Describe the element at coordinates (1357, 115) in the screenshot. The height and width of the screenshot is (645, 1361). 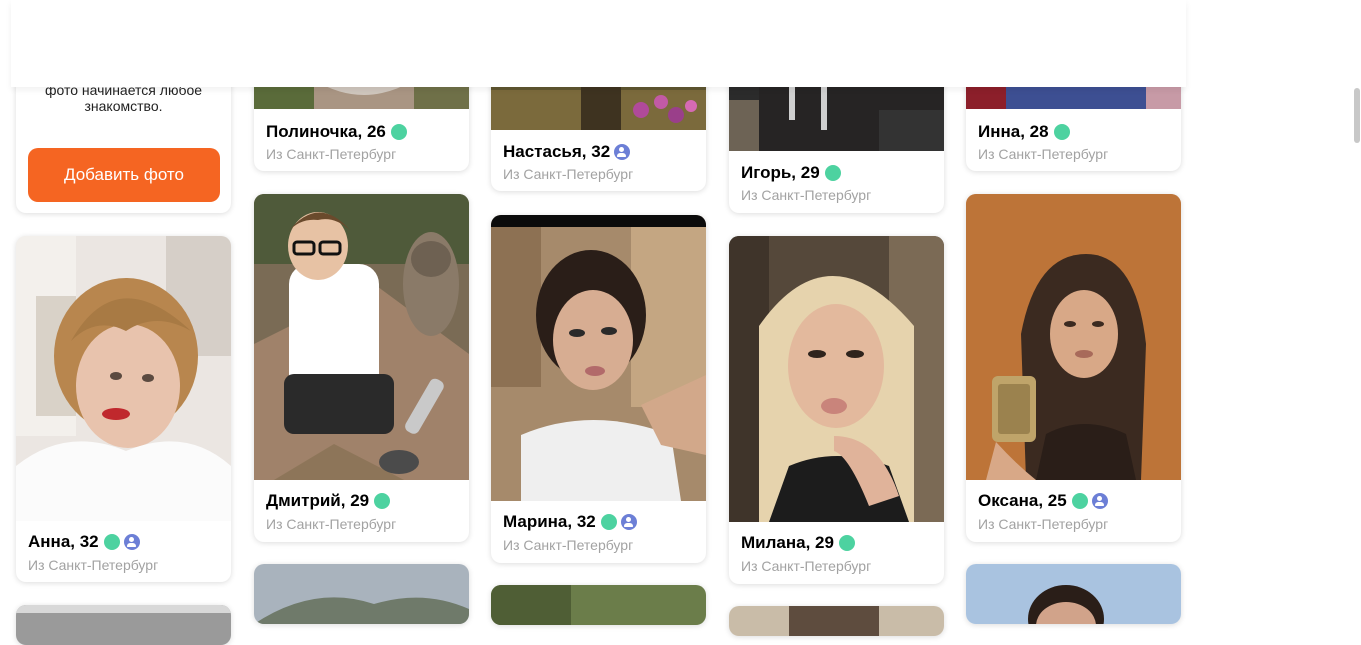
I see `scrollbar-thumb` at that location.